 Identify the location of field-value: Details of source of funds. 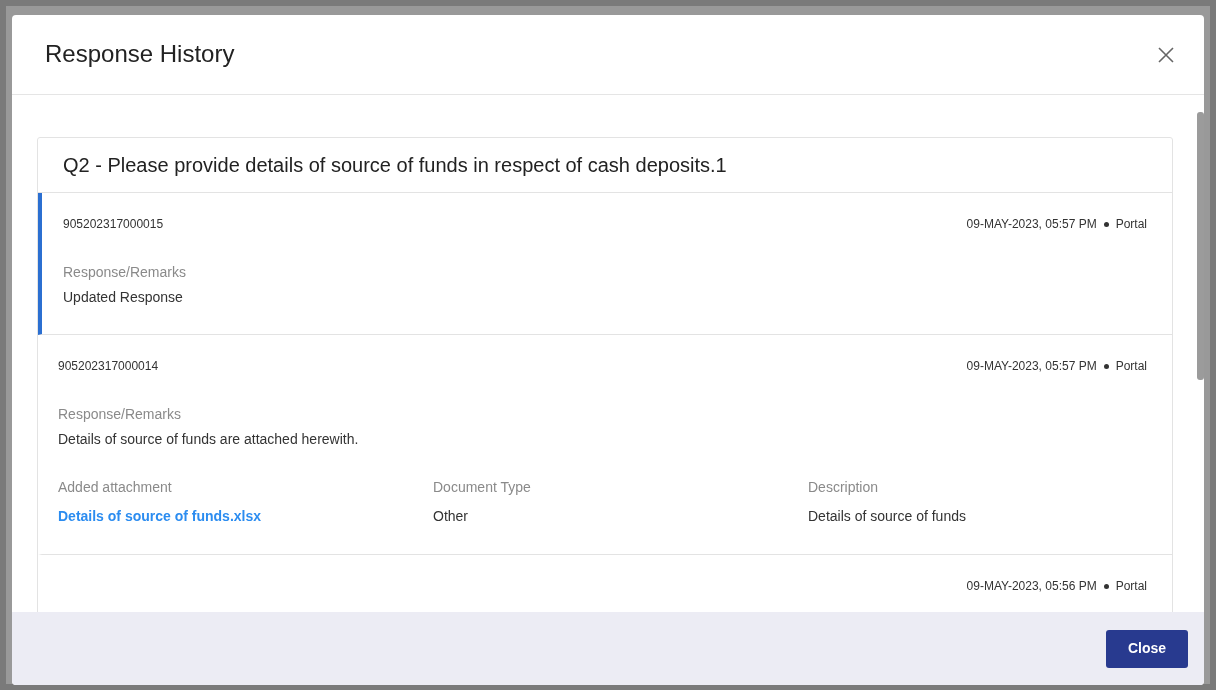
(887, 516).